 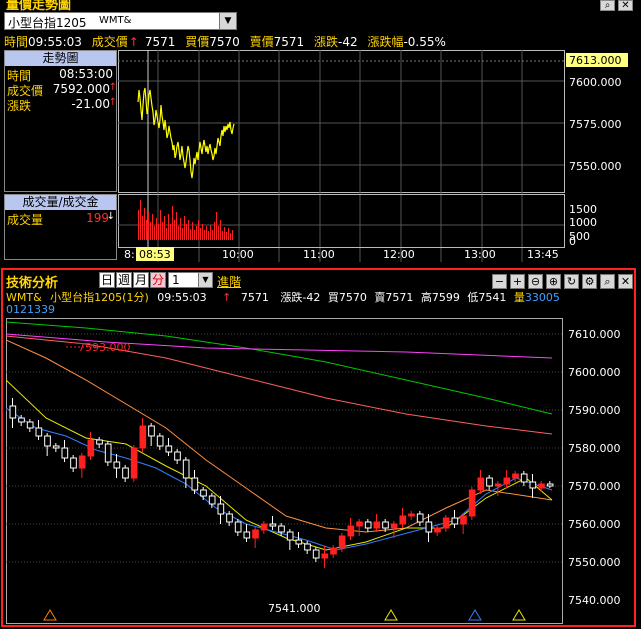 I want to click on quote-change: -42, so click(x=348, y=42).